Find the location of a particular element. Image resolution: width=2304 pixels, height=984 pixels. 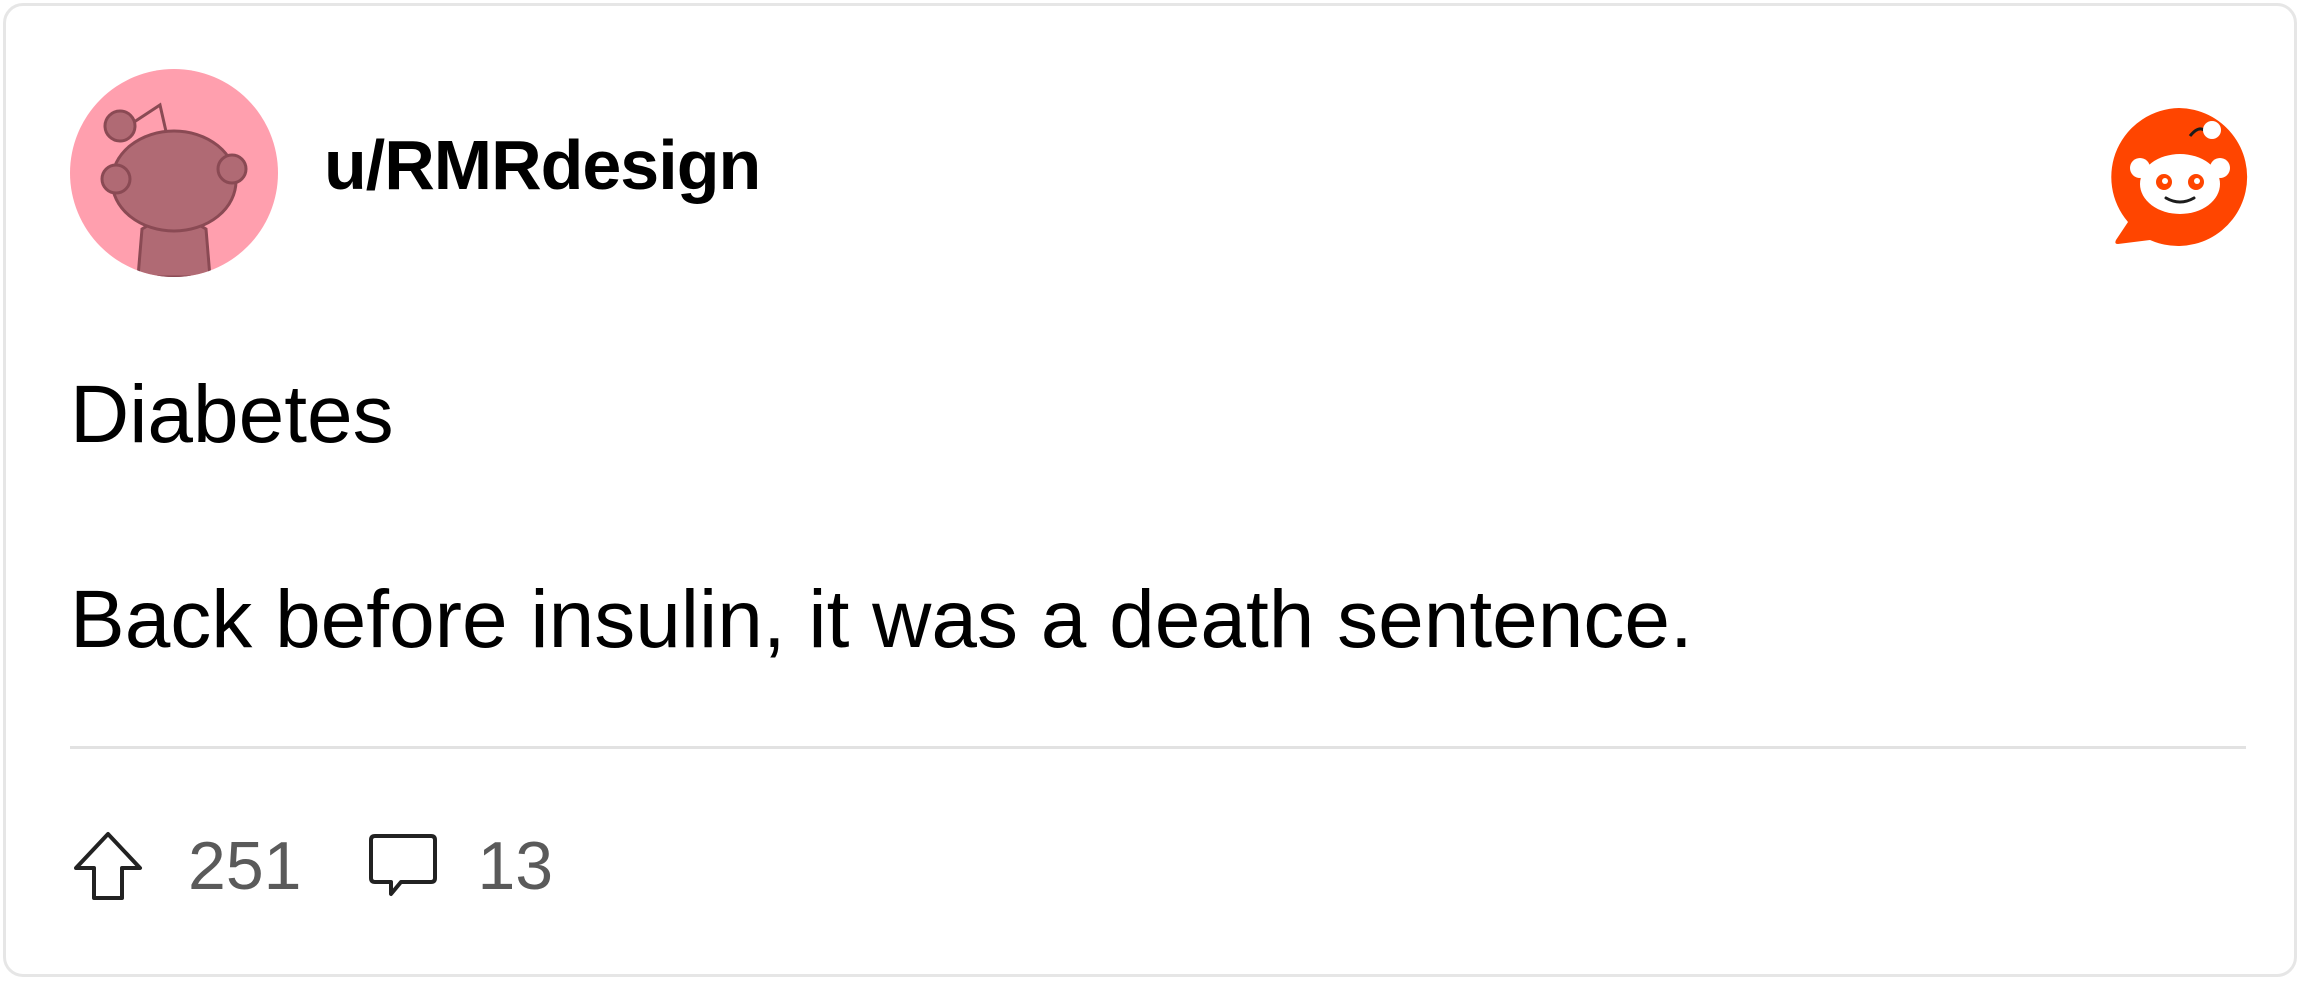

upvote-arrow-icon is located at coordinates (108, 866).